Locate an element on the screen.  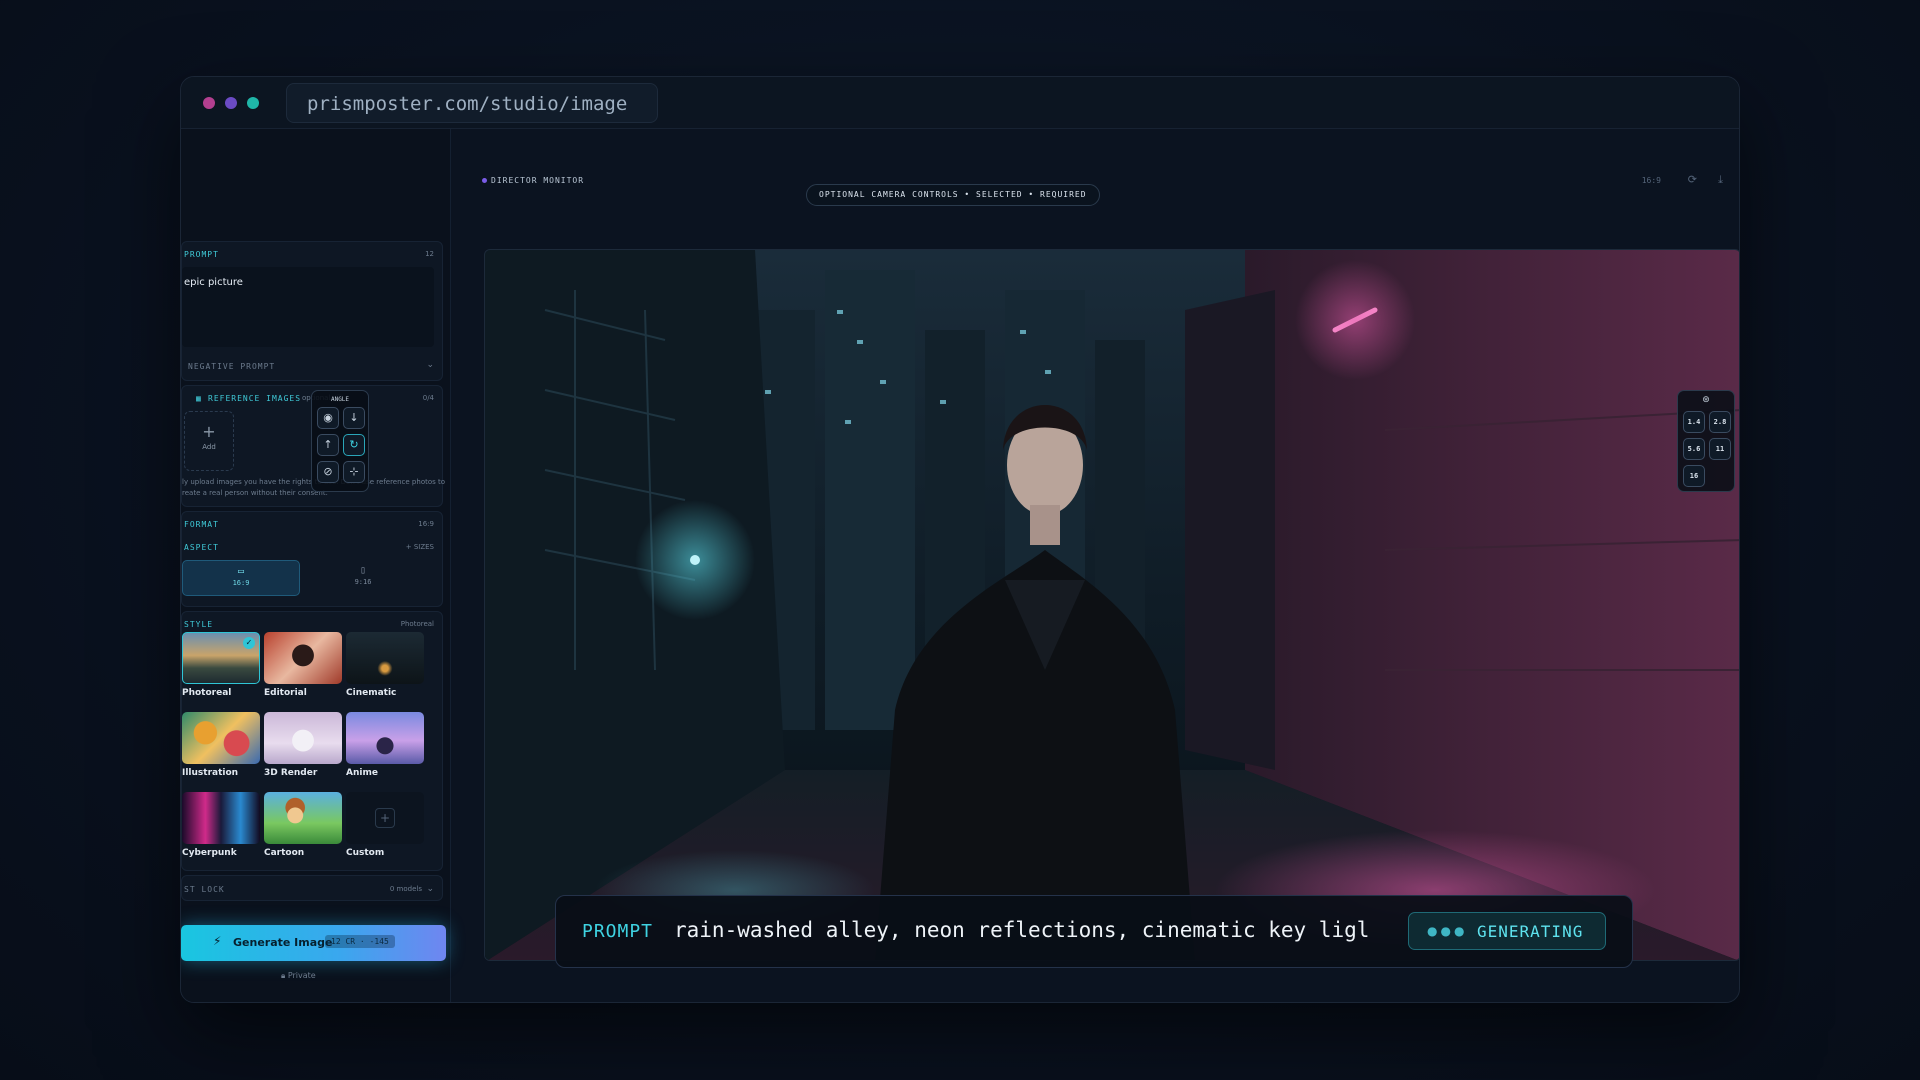
title-bar: prismposter.com/studio/image is located at coordinates (960, 103).